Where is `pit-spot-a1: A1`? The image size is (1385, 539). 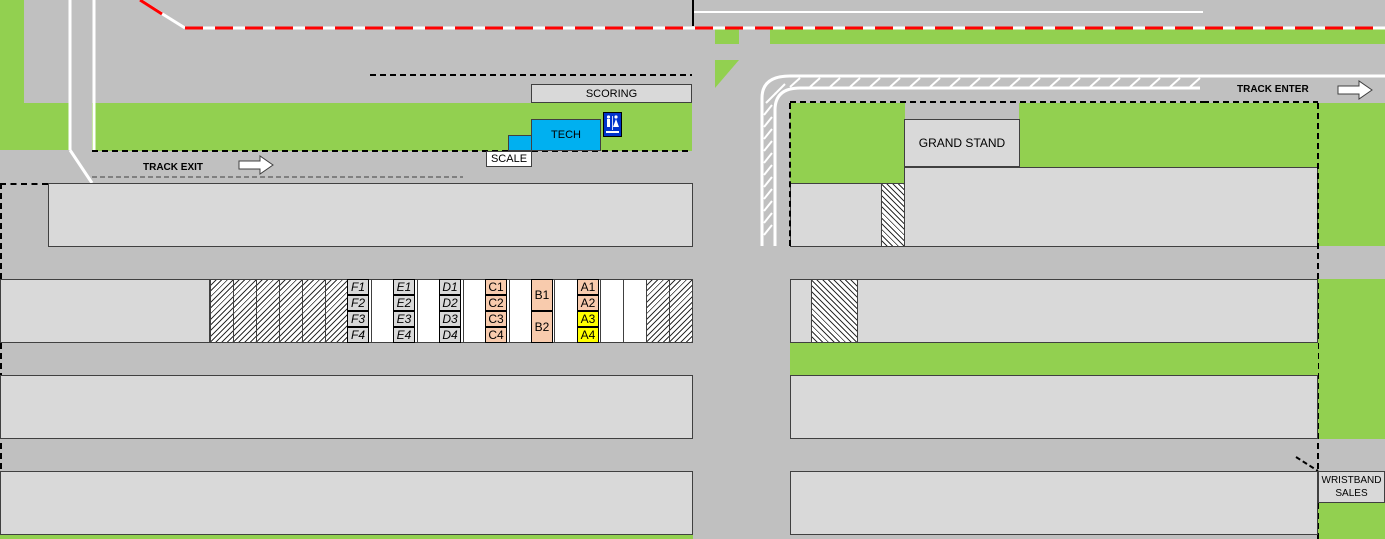 pit-spot-a1: A1 is located at coordinates (588, 287).